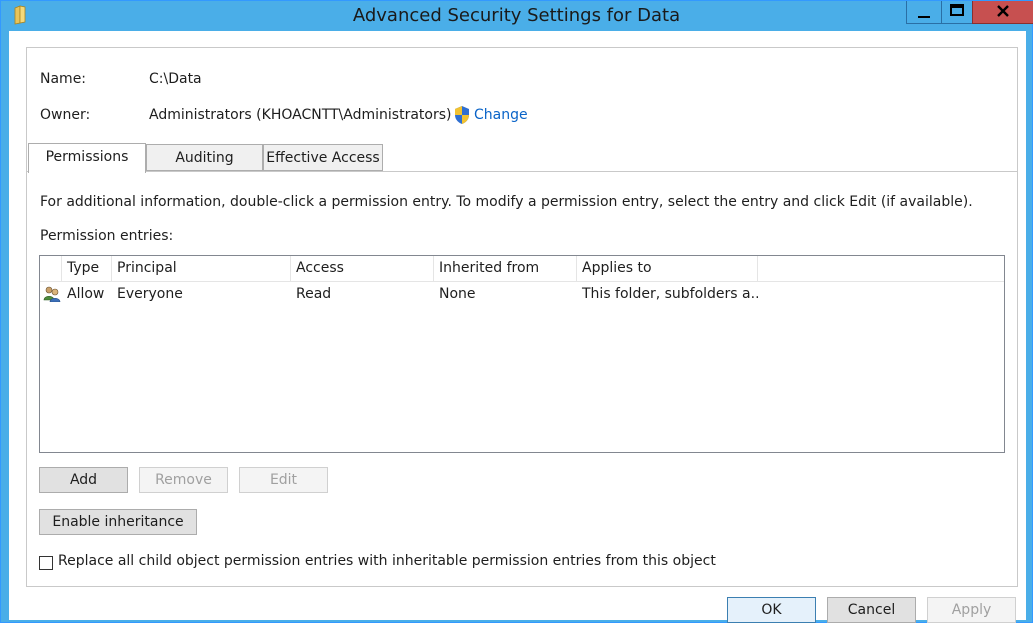  What do you see at coordinates (501, 115) in the screenshot?
I see `change-owner-link: Change` at bounding box center [501, 115].